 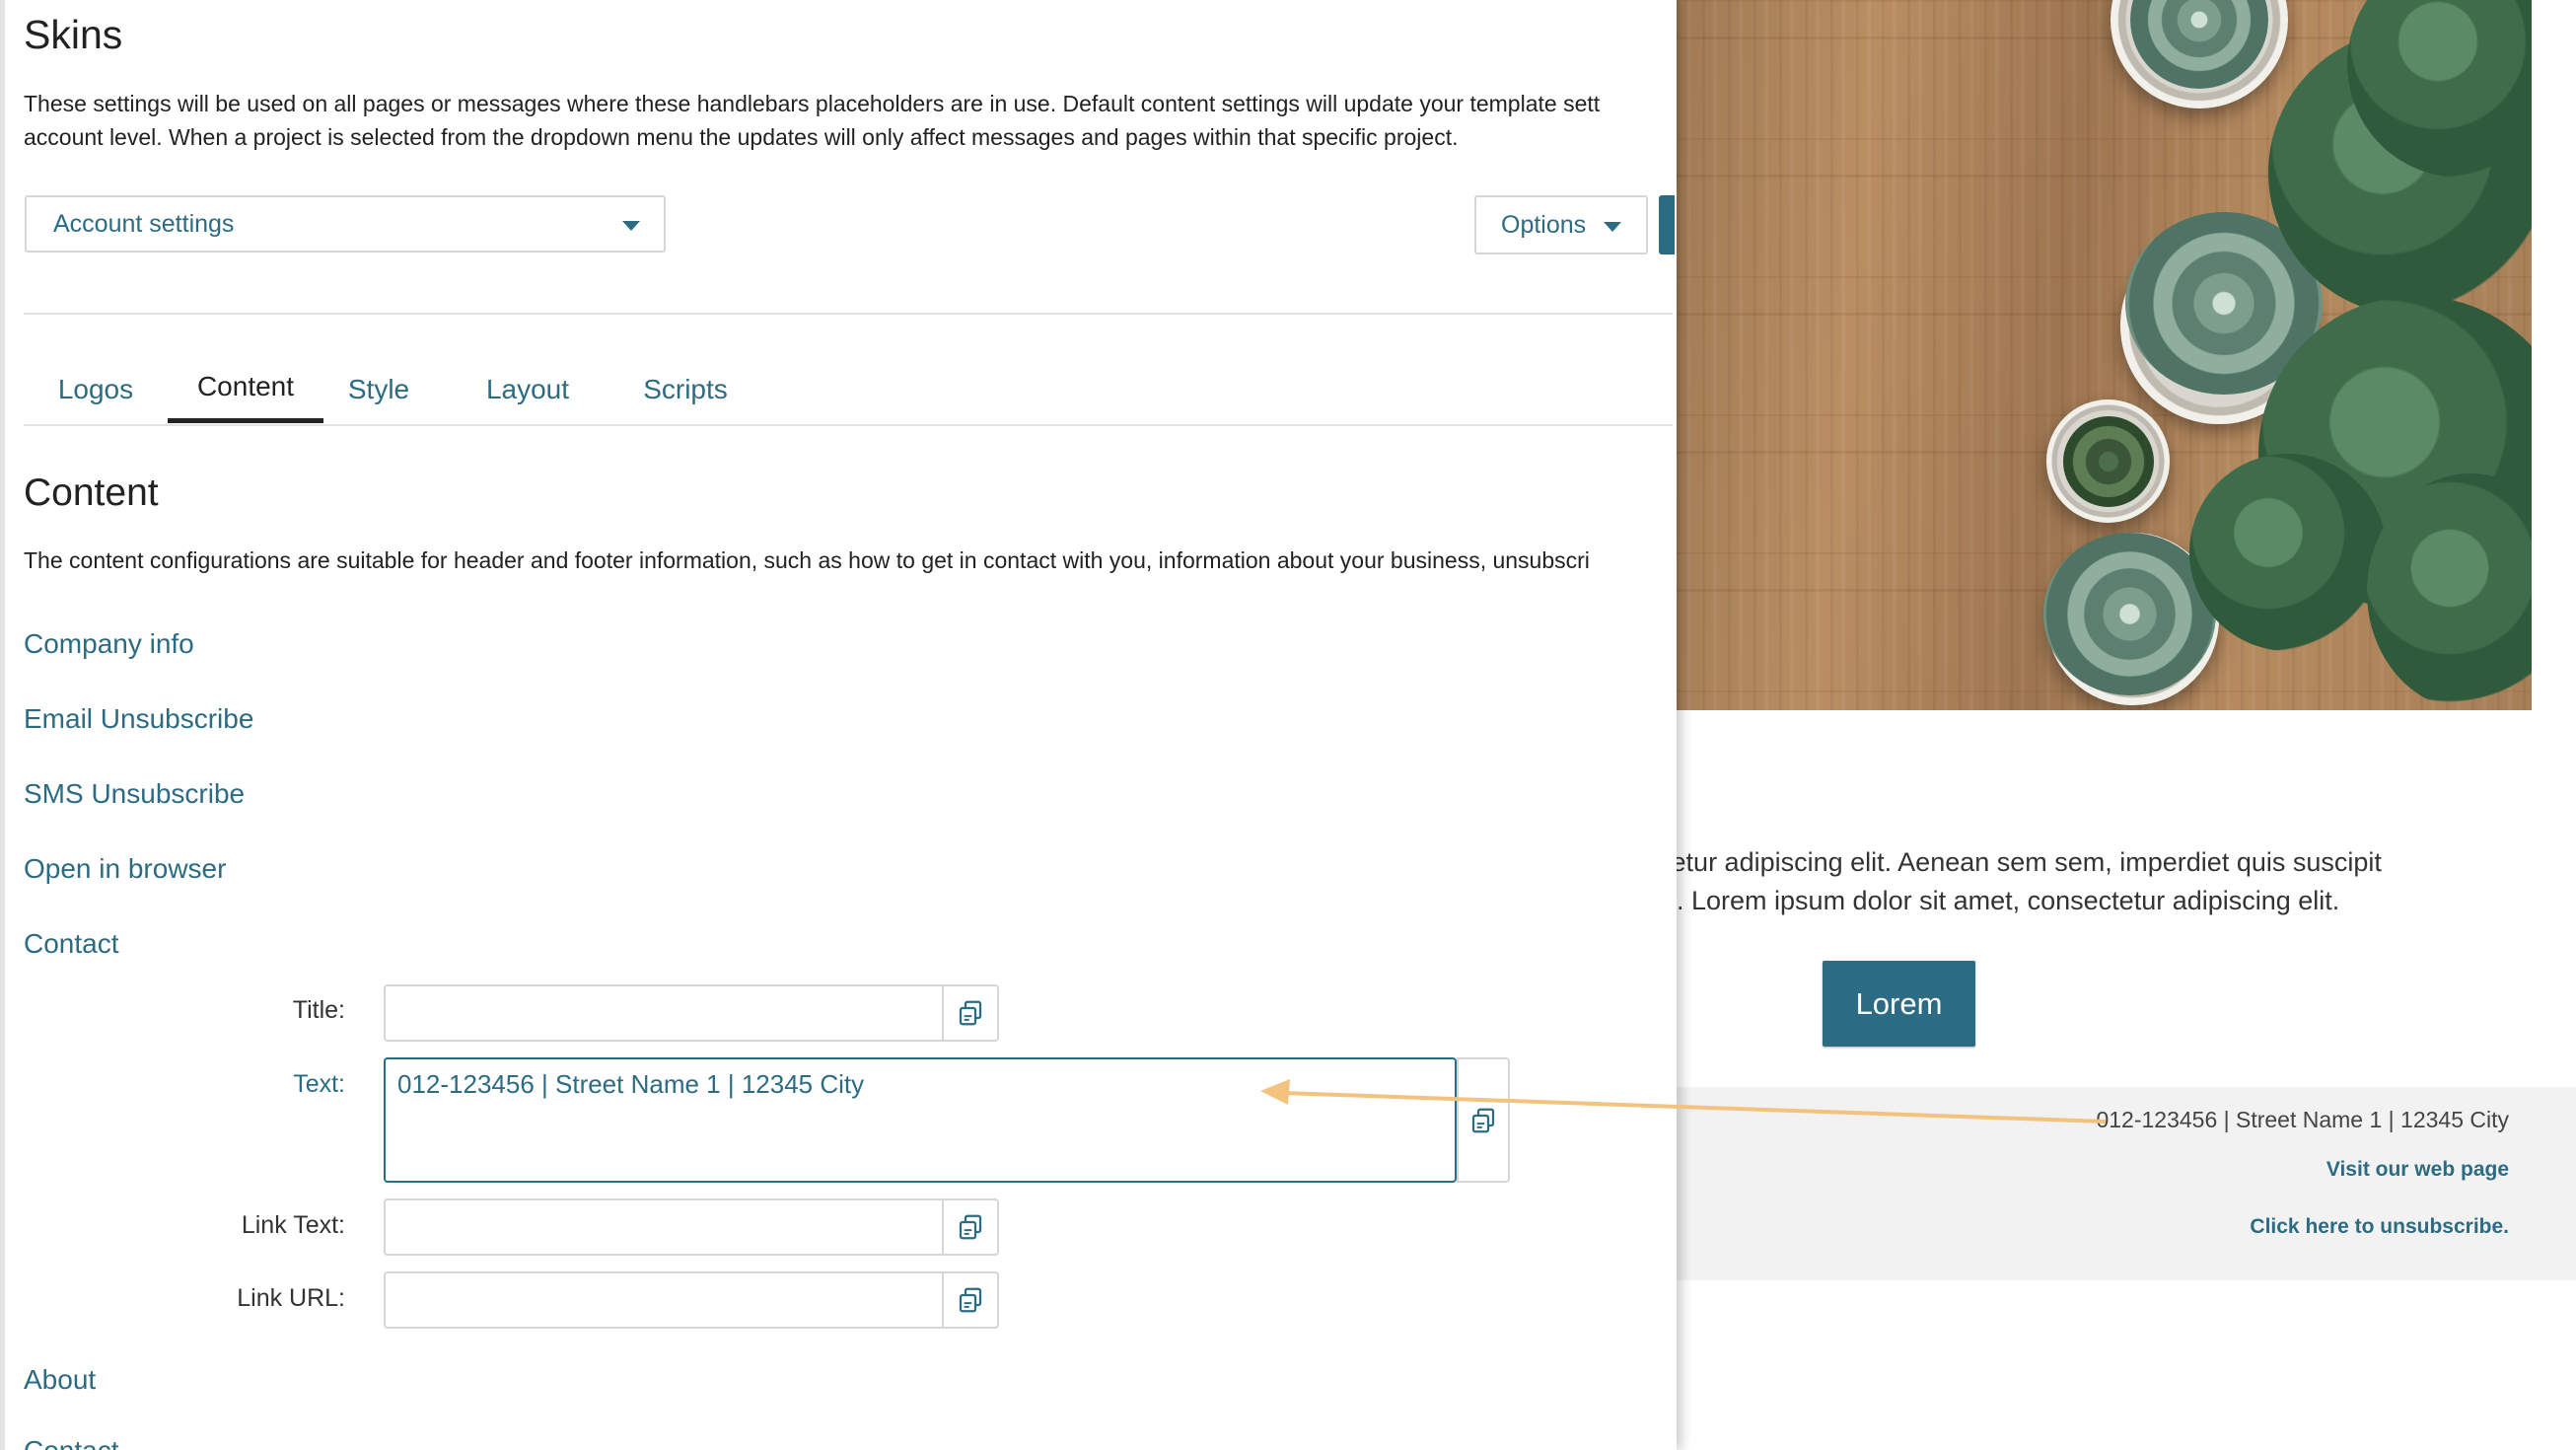 What do you see at coordinates (291, 1298) in the screenshot?
I see `link-url-label: Link URL:` at bounding box center [291, 1298].